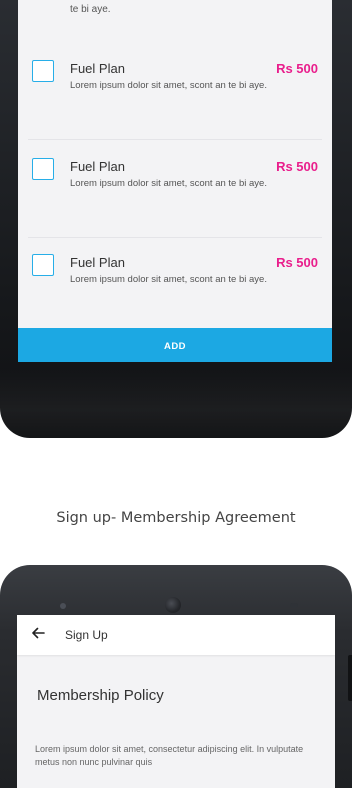 Image resolution: width=352 pixels, height=788 pixels. Describe the element at coordinates (173, 605) in the screenshot. I see `front-camera-icon` at that location.